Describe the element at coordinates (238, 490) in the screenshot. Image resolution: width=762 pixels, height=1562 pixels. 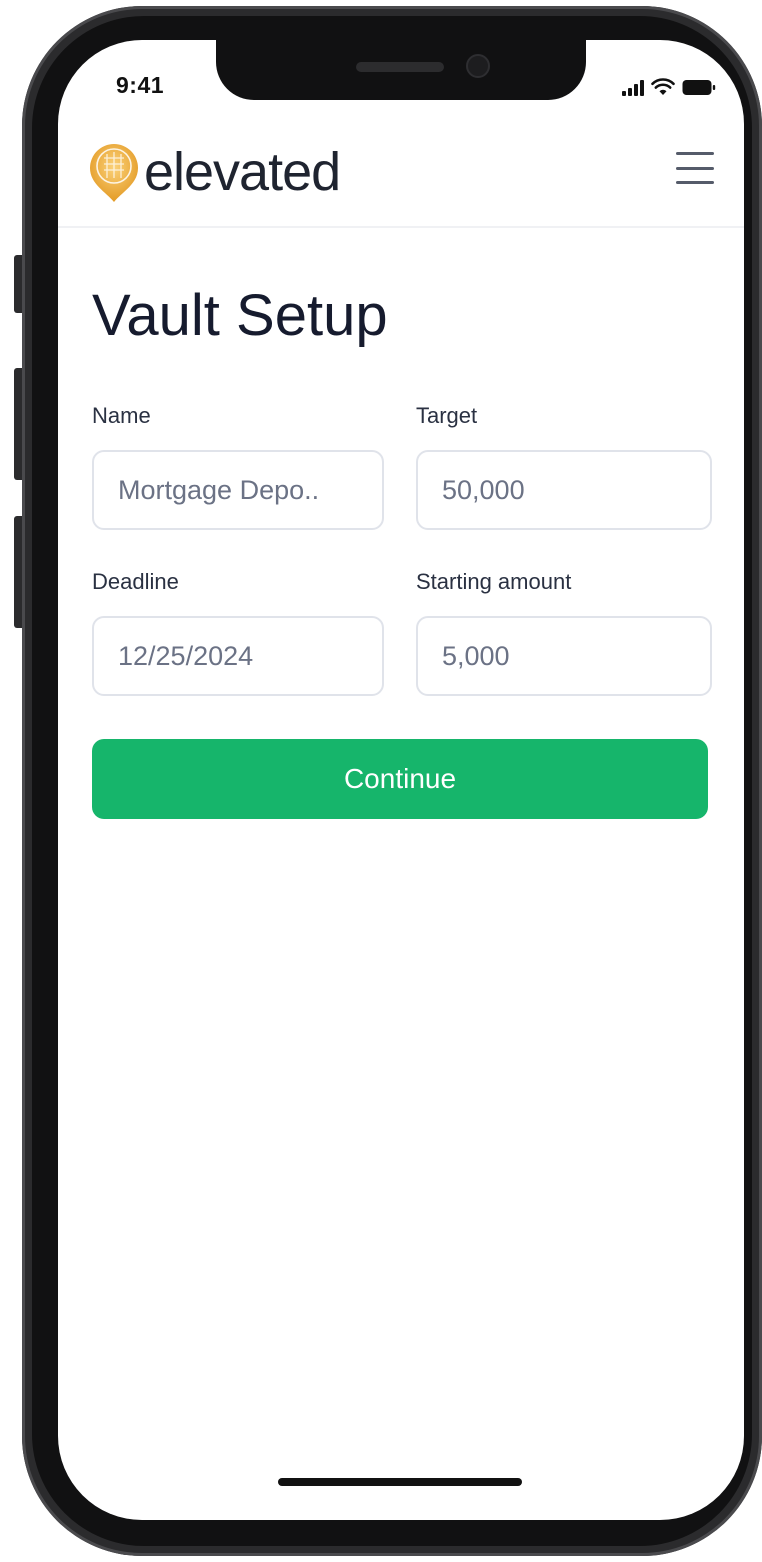
I see `name-input` at that location.